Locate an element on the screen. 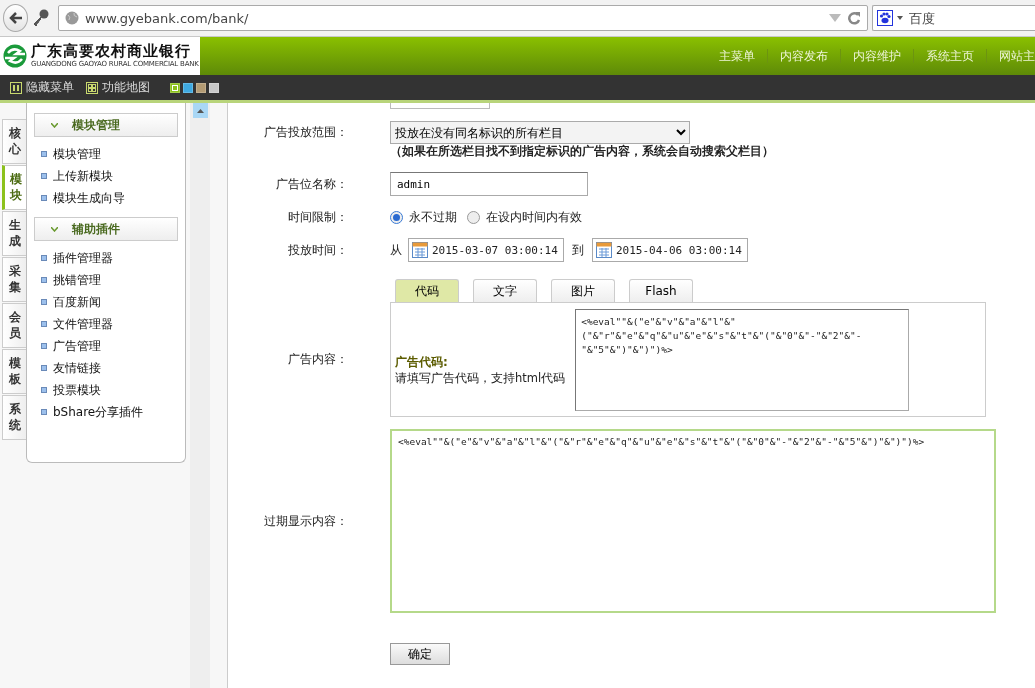 The width and height of the screenshot is (1035, 688). field-label: 广告位名称： is located at coordinates (312, 184).